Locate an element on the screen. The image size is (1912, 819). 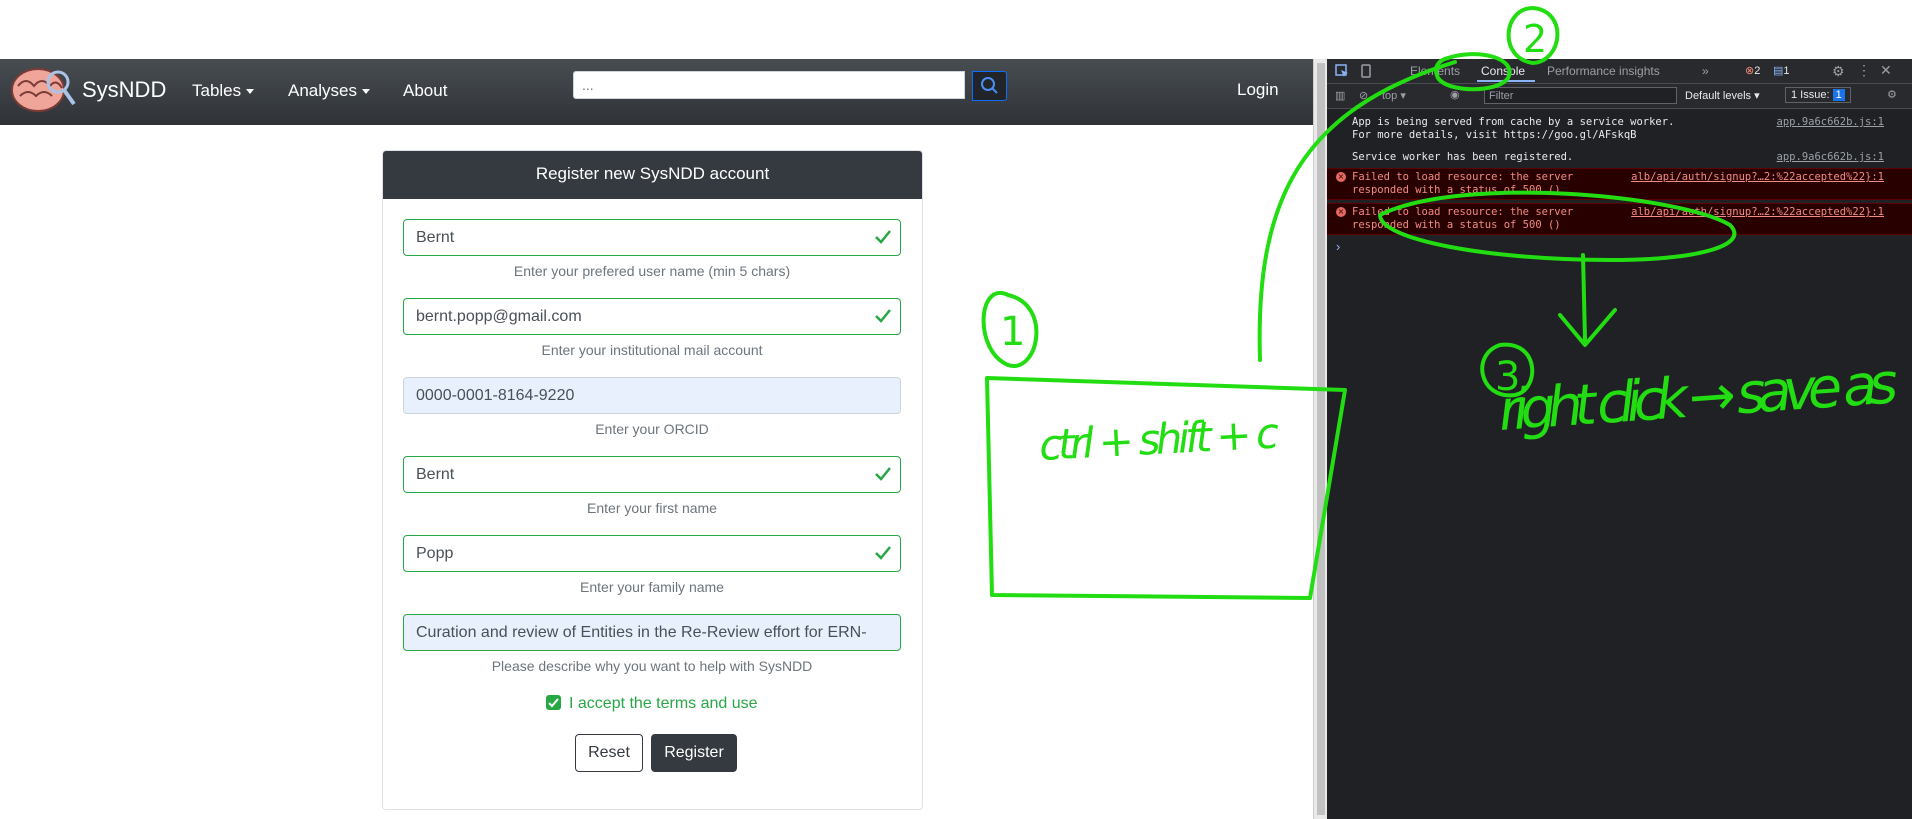
family-name-field: Popp is located at coordinates (652, 553).